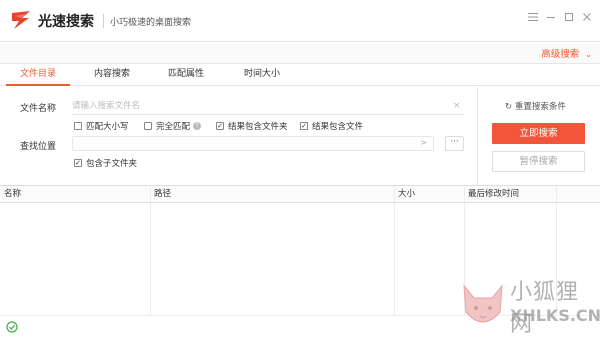  Describe the element at coordinates (588, 54) in the screenshot. I see `chevron-down-icon: ⌄` at that location.